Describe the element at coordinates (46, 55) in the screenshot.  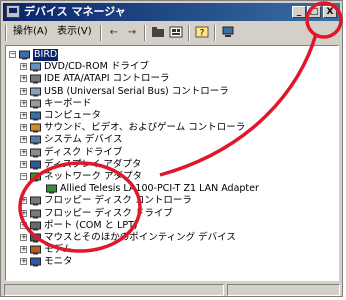
I see `tree-root-label: BIRD` at that location.